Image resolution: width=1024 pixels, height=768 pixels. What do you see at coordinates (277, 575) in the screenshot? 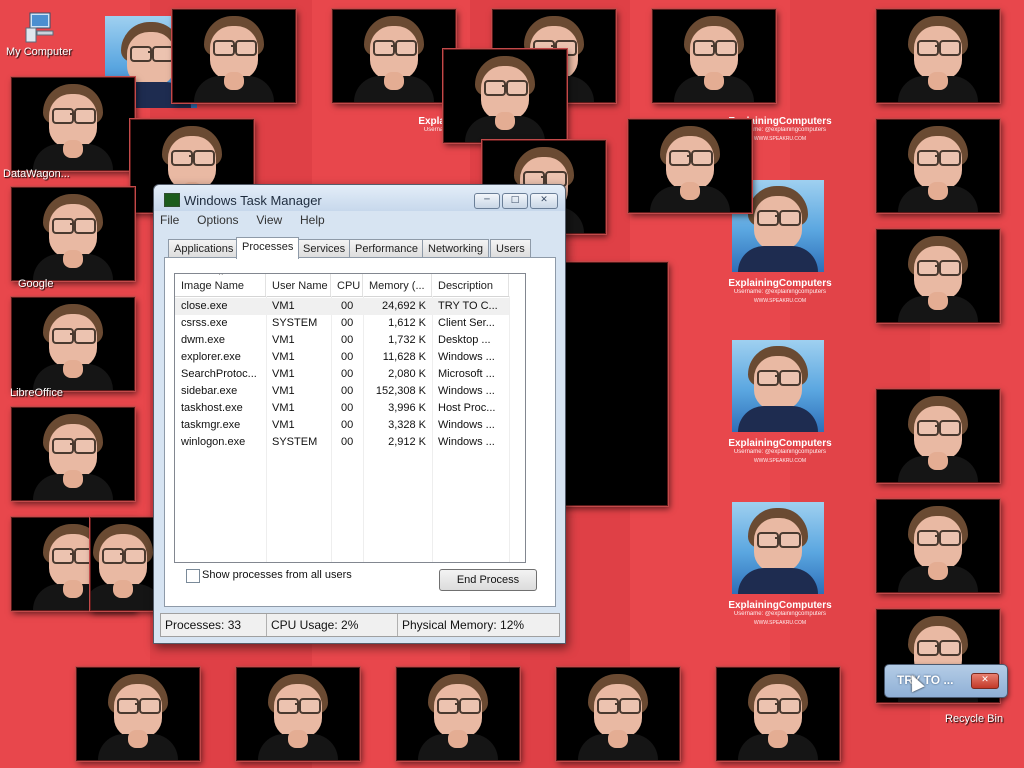
I see `show-all-users-label: Show processes from all users` at bounding box center [277, 575].